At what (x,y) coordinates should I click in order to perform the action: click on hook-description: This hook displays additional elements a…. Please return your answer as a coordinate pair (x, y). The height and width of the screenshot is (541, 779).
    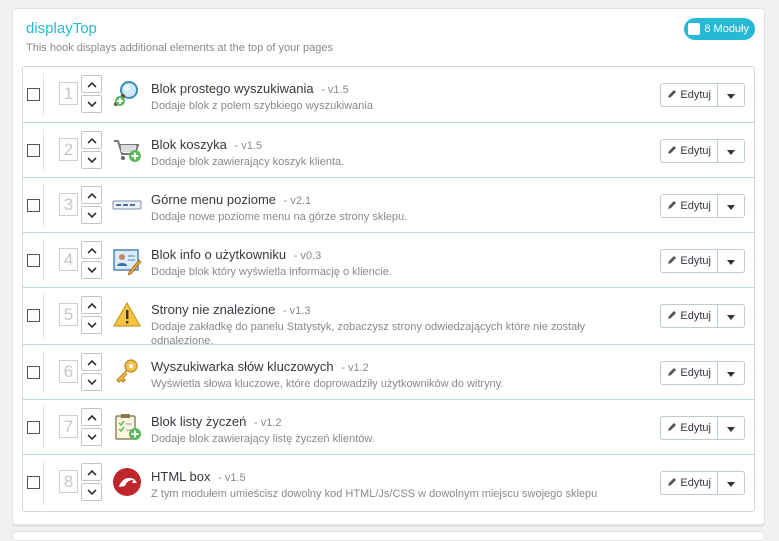
    Looking at the image, I should click on (179, 48).